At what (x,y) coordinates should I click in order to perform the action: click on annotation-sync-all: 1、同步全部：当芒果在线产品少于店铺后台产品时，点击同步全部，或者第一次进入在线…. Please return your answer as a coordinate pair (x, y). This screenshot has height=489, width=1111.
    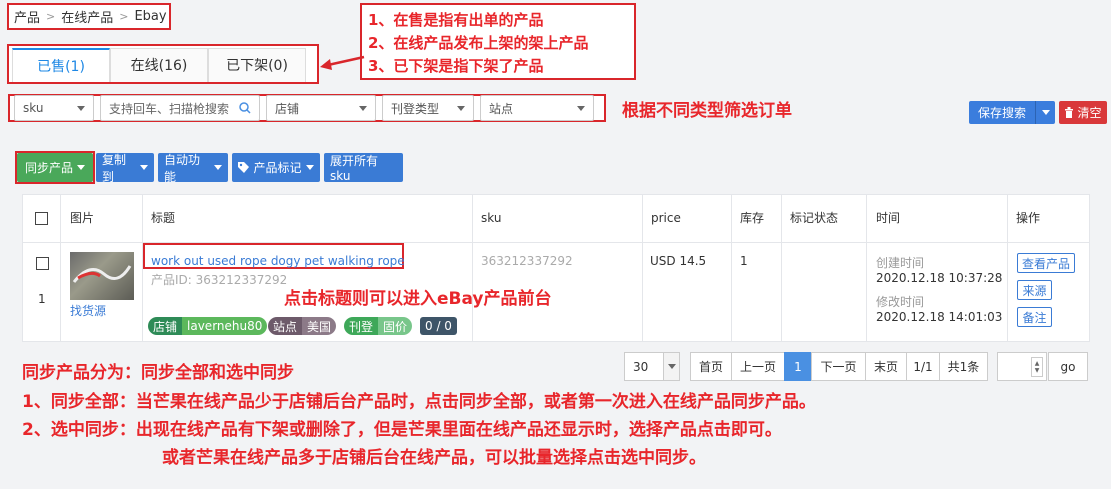
    Looking at the image, I should click on (419, 402).